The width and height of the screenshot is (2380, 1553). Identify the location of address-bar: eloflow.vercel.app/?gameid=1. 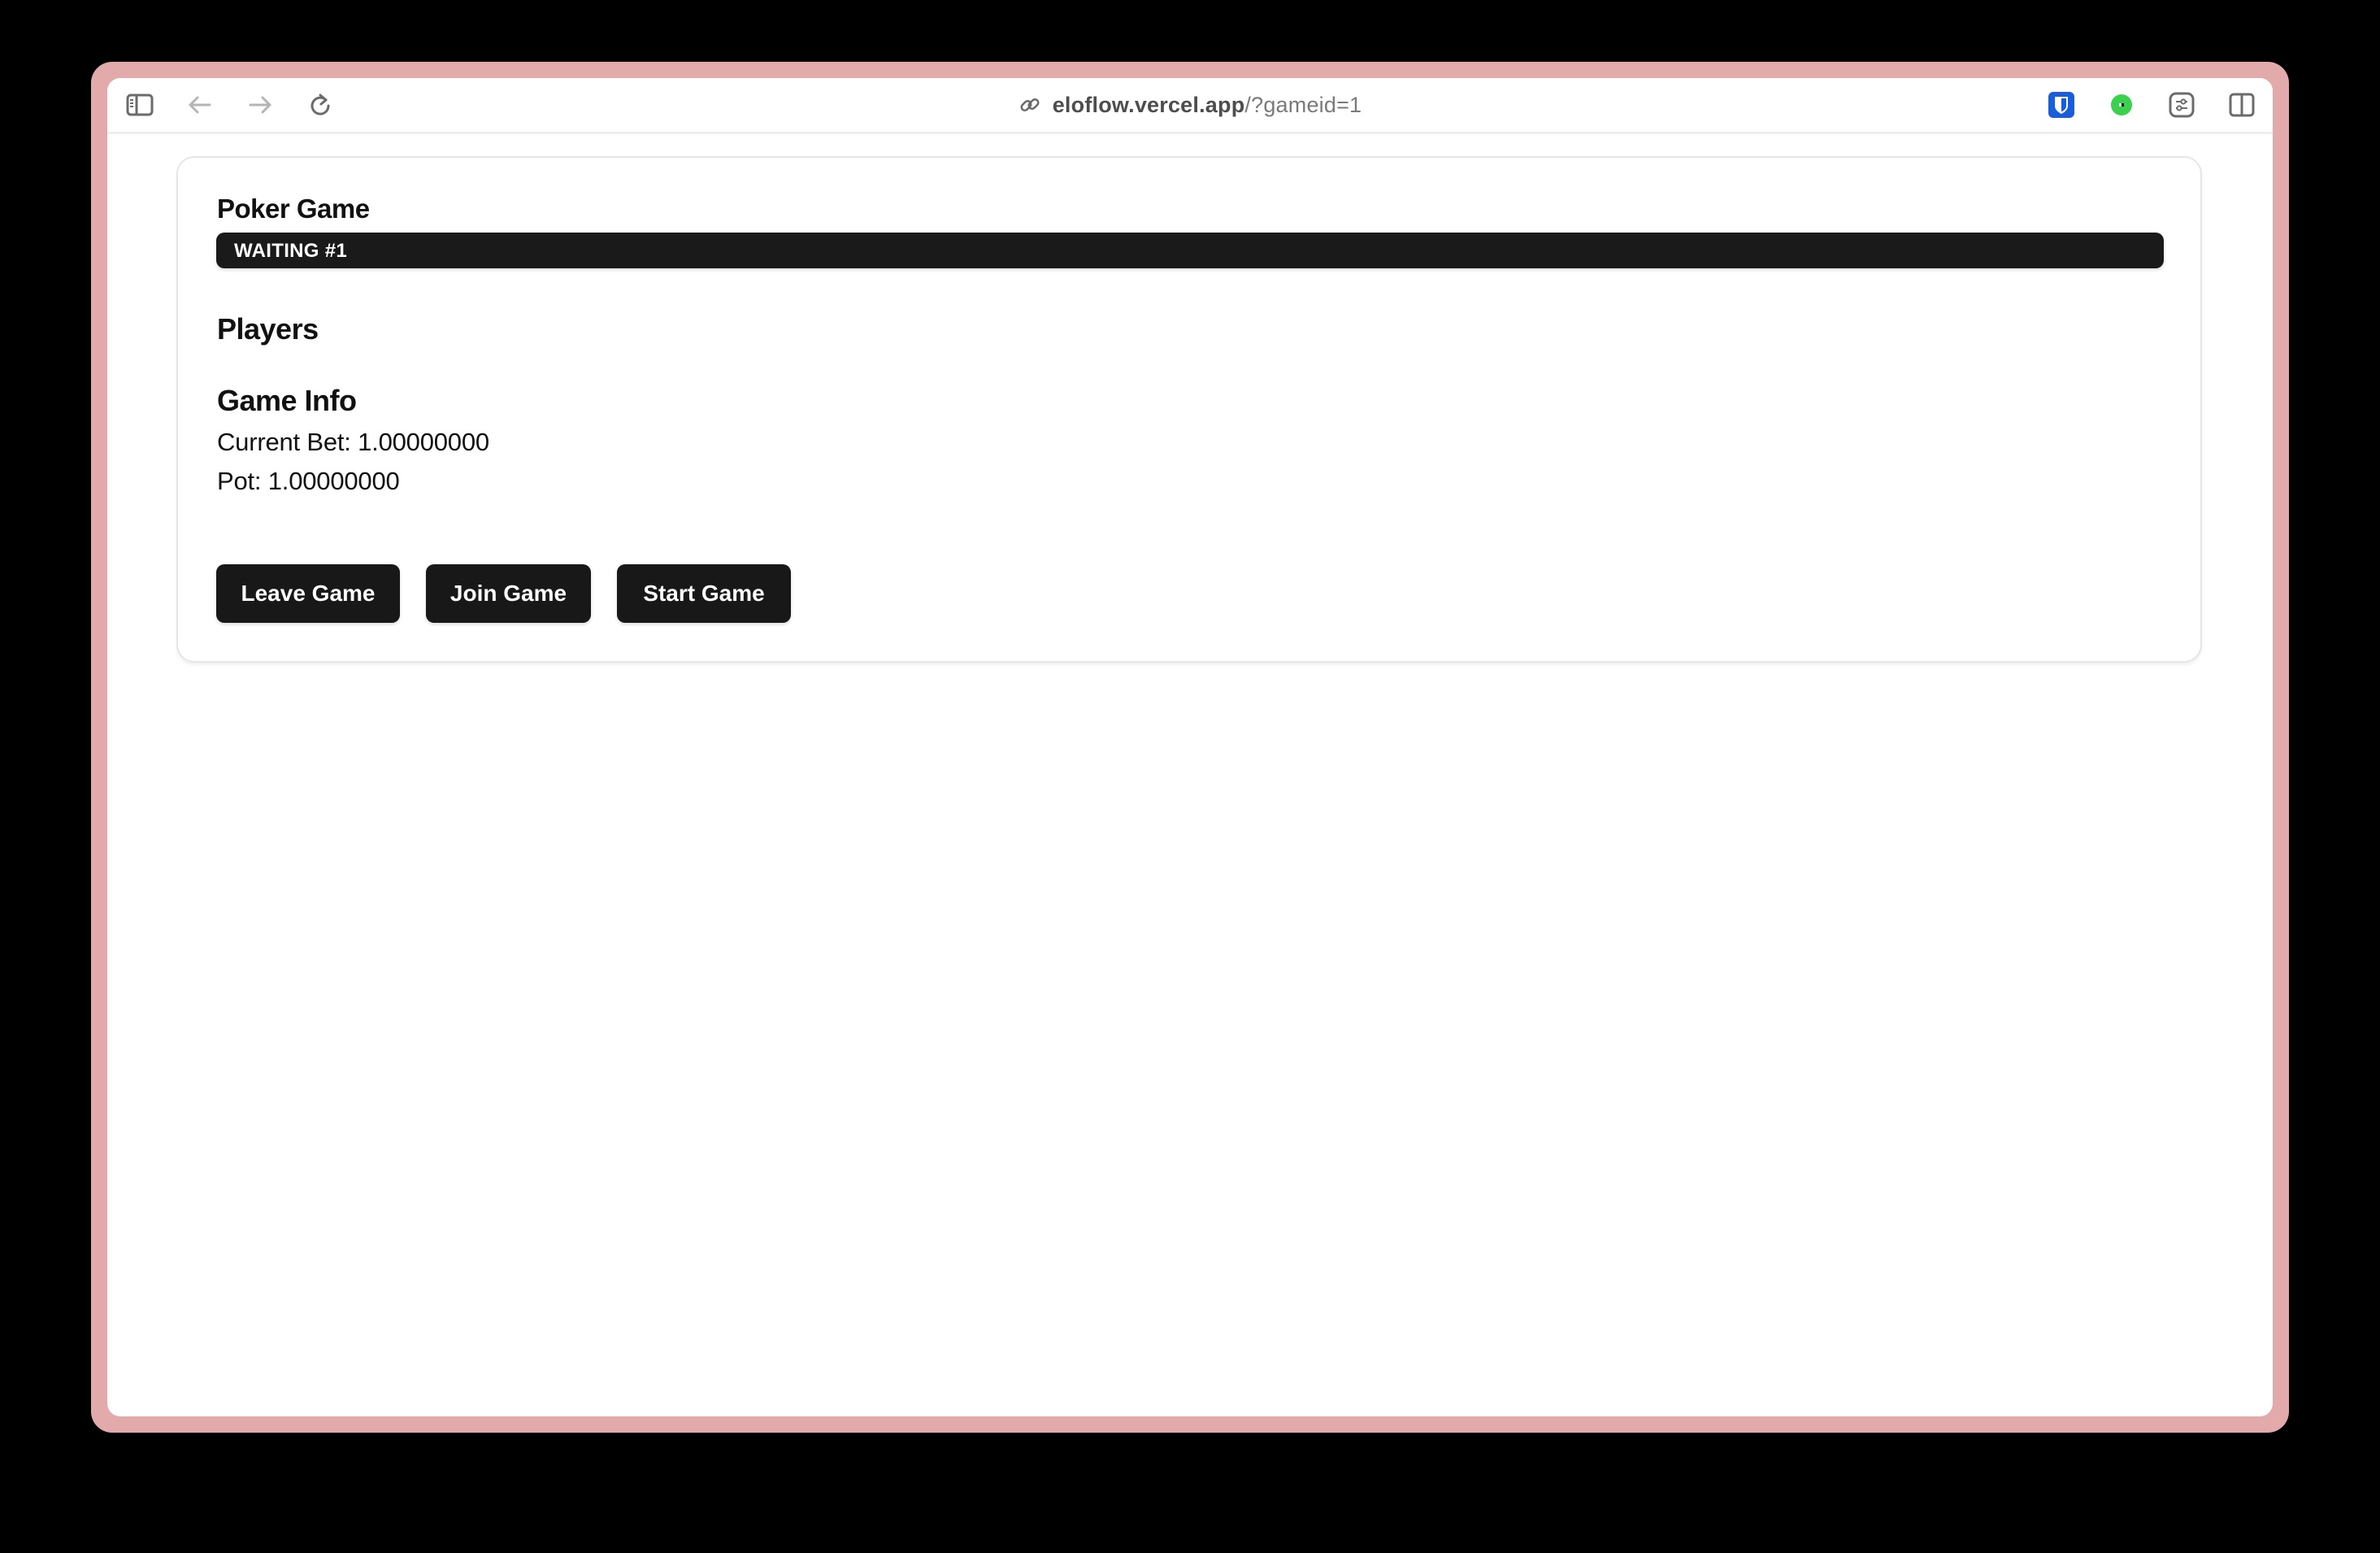
(1190, 105).